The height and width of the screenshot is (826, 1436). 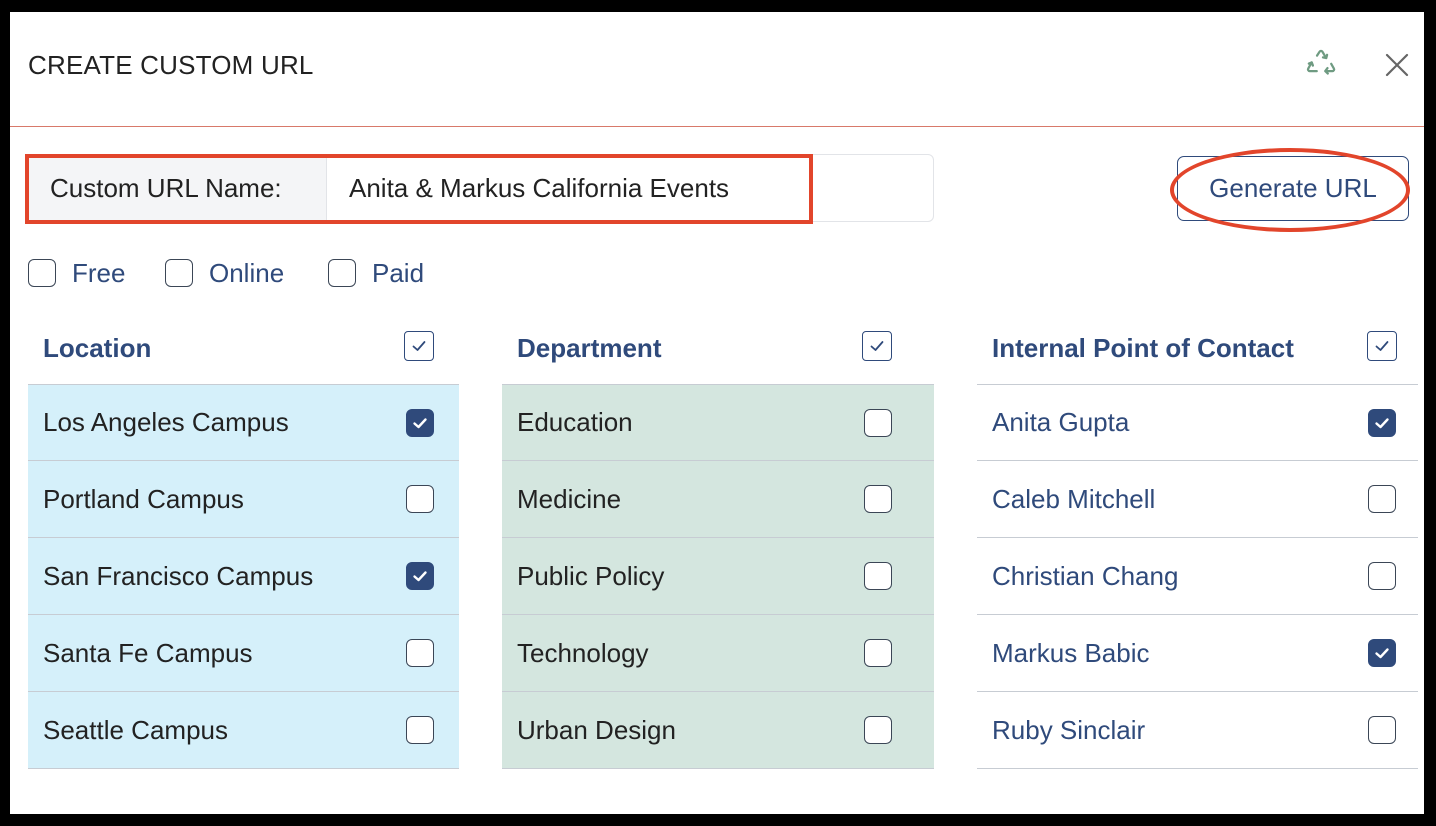 What do you see at coordinates (1197, 499) in the screenshot?
I see `contact-row-caleb-mitchell: Caleb Mitchell` at bounding box center [1197, 499].